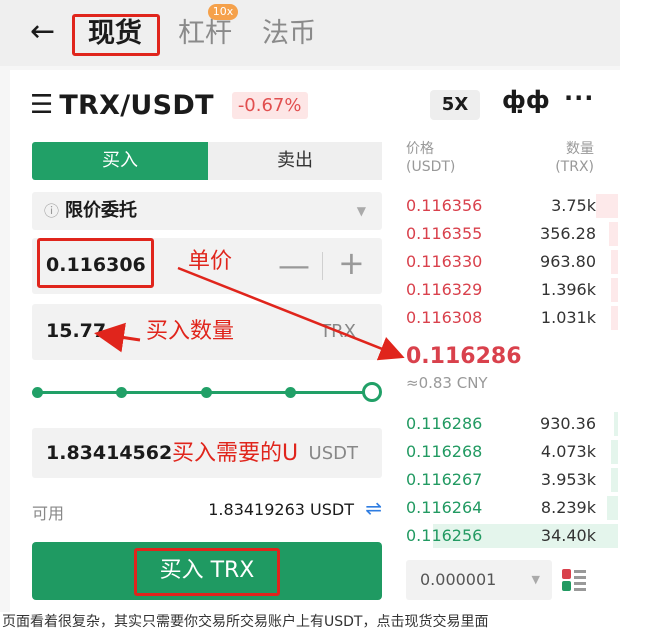  I want to click on last-price-cny: ≈0.83 CNY, so click(447, 383).